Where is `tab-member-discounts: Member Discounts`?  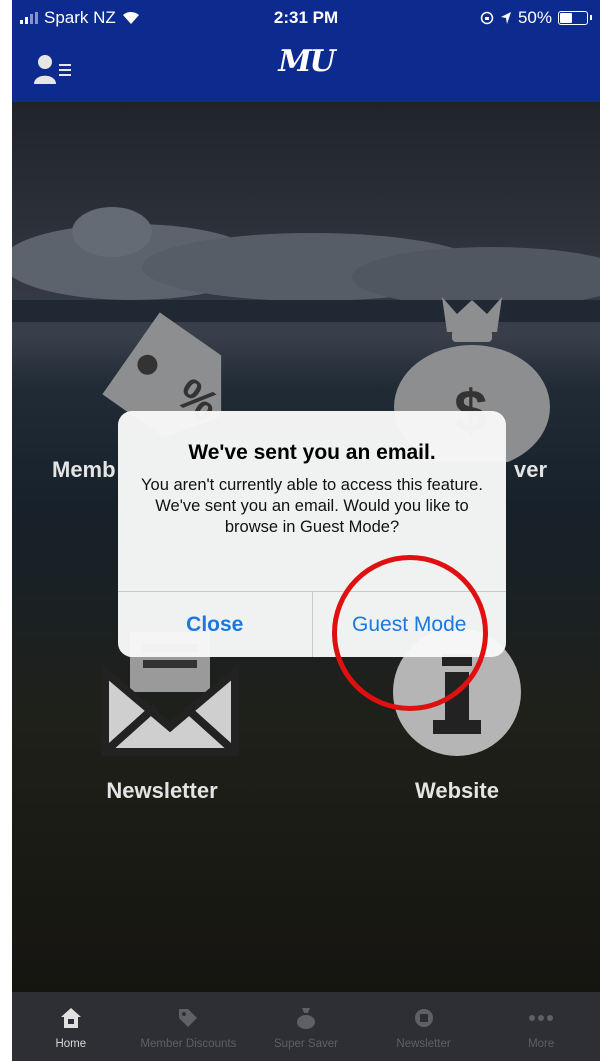 tab-member-discounts: Member Discounts is located at coordinates (189, 1026).